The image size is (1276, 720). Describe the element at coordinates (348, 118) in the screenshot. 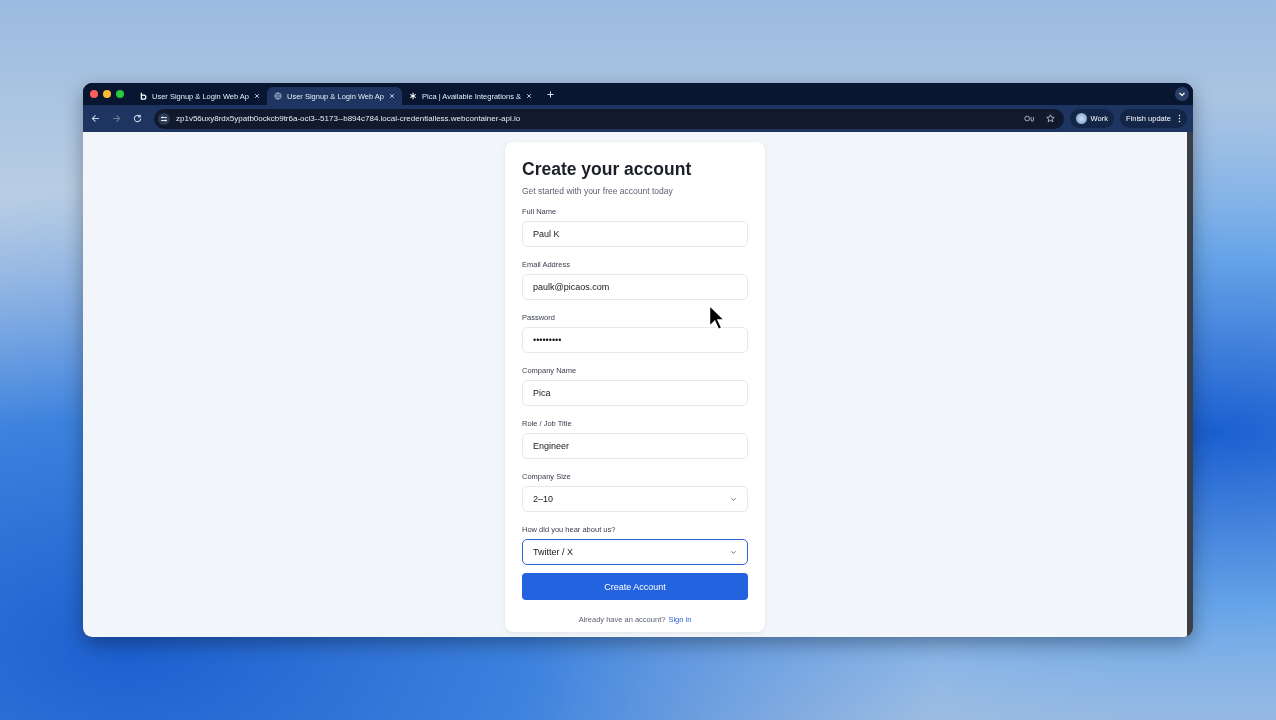

I see `url-text: zp1v56uxy8rdx5ypatb0ockcb9tr6a-oci3--5173--b894c784.local-credentialless.webcontainer-api.io` at that location.